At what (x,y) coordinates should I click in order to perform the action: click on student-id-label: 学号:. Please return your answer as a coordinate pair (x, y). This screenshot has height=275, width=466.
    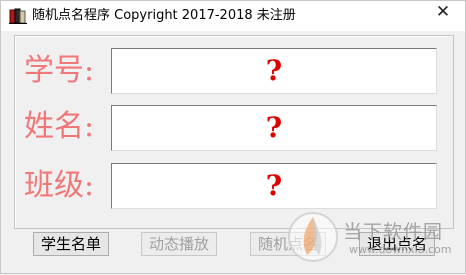
    Looking at the image, I should click on (59, 70).